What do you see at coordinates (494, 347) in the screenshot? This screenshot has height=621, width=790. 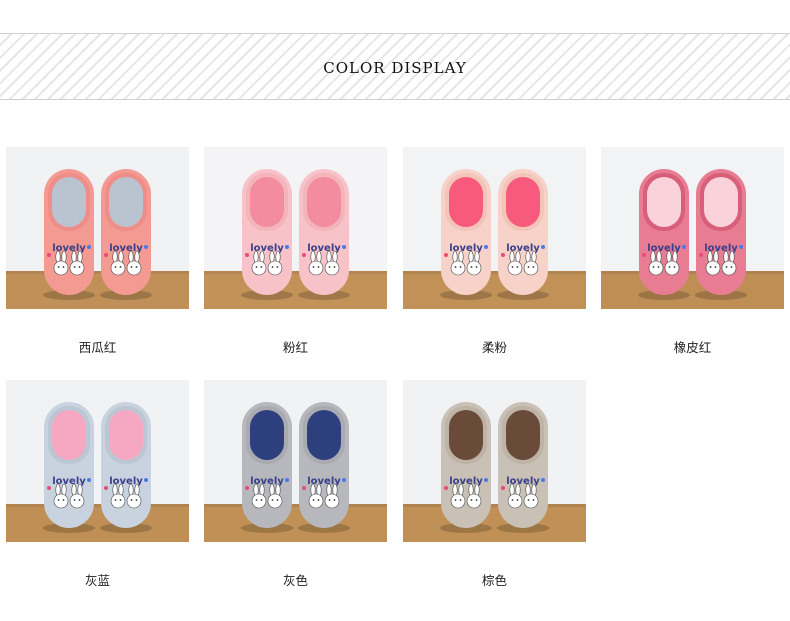 I see `color-label: 柔粉` at bounding box center [494, 347].